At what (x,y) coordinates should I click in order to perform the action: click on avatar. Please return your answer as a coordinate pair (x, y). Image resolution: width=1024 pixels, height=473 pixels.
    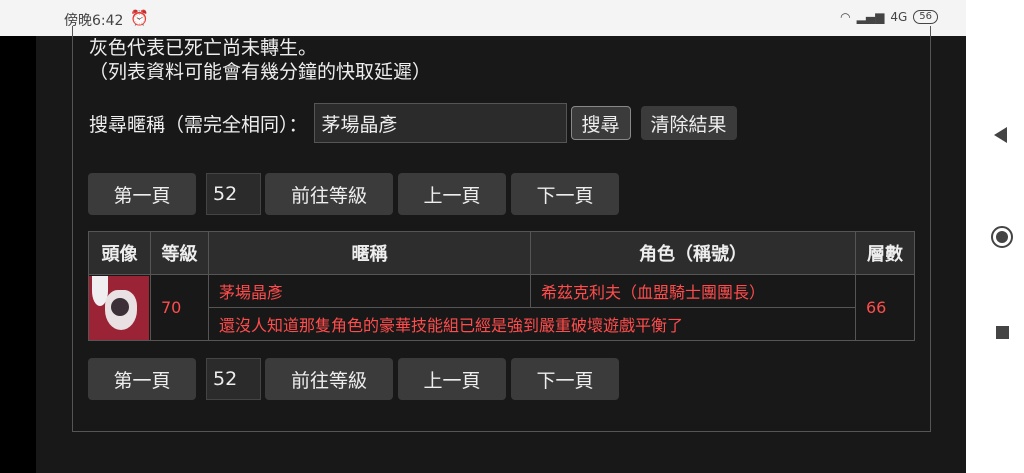
    Looking at the image, I should click on (119, 307).